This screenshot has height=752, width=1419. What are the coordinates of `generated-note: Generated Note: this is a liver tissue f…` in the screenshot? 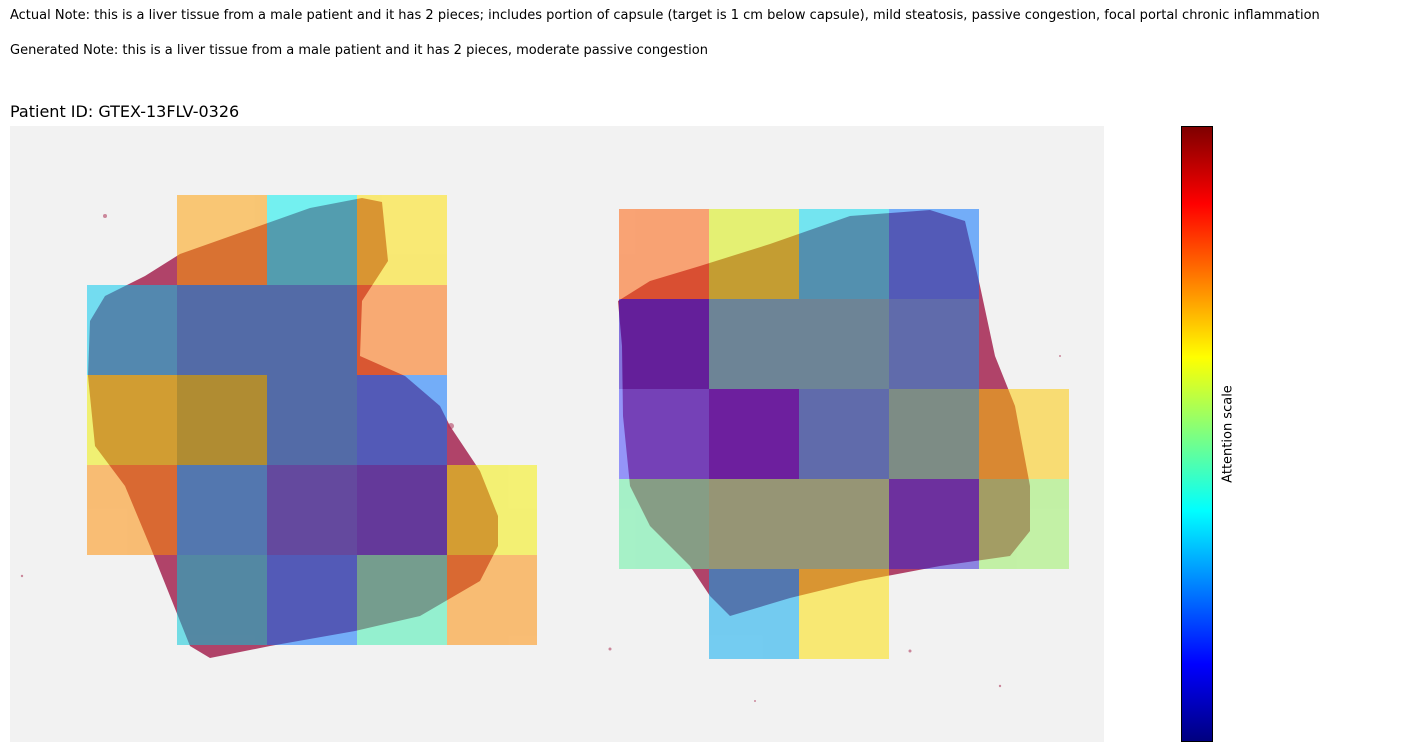 It's located at (359, 50).